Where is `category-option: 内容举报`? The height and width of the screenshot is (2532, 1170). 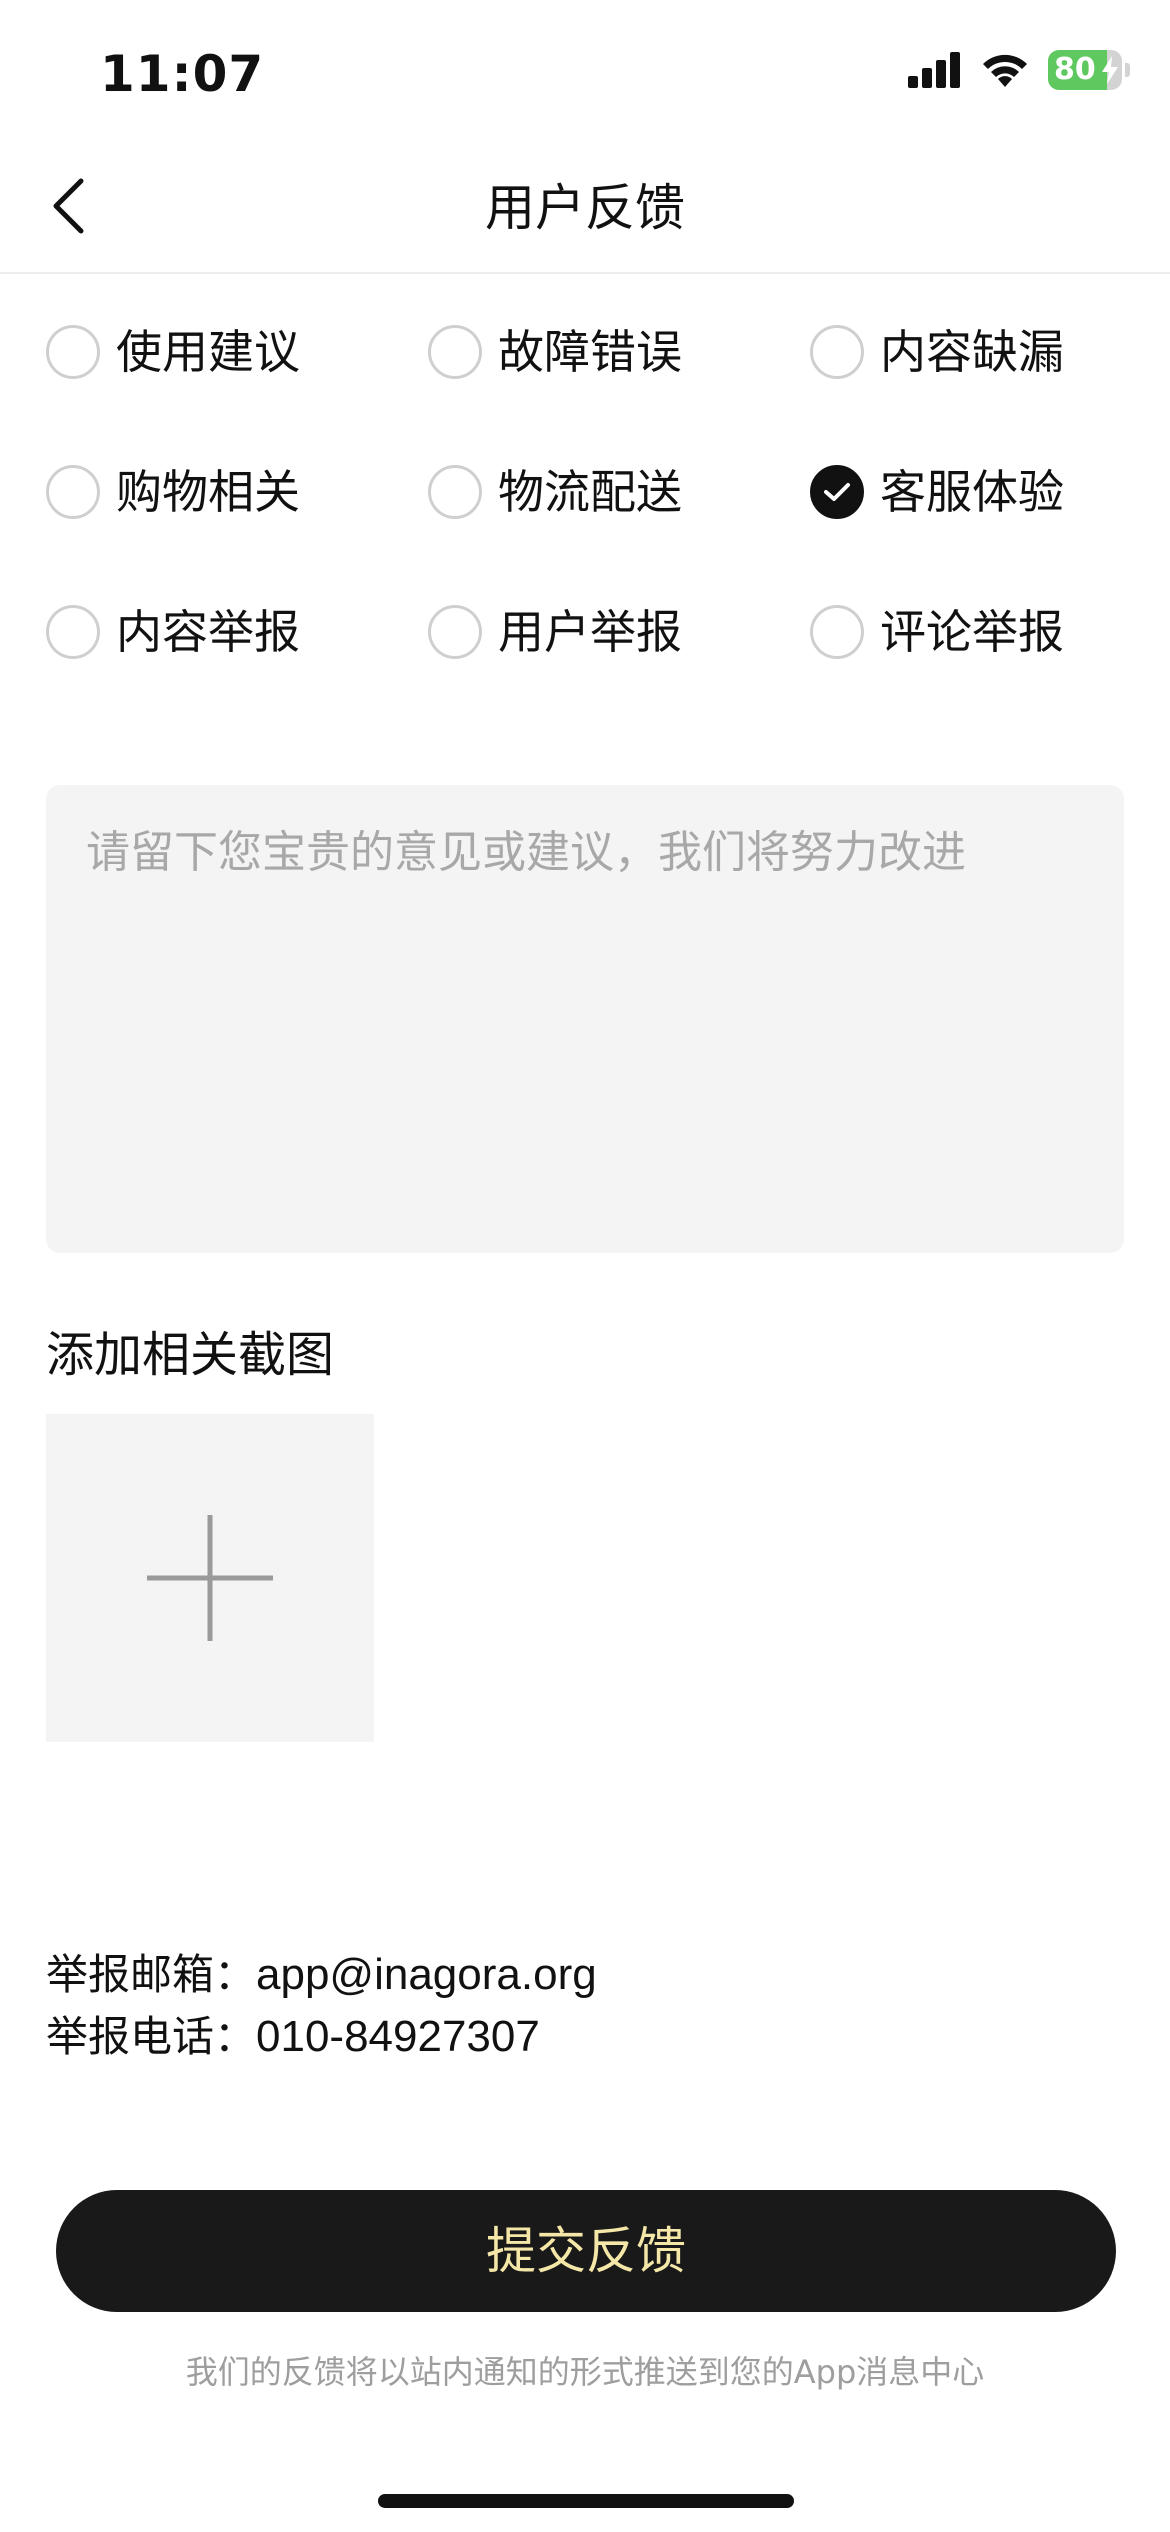
category-option: 内容举报 is located at coordinates (237, 632).